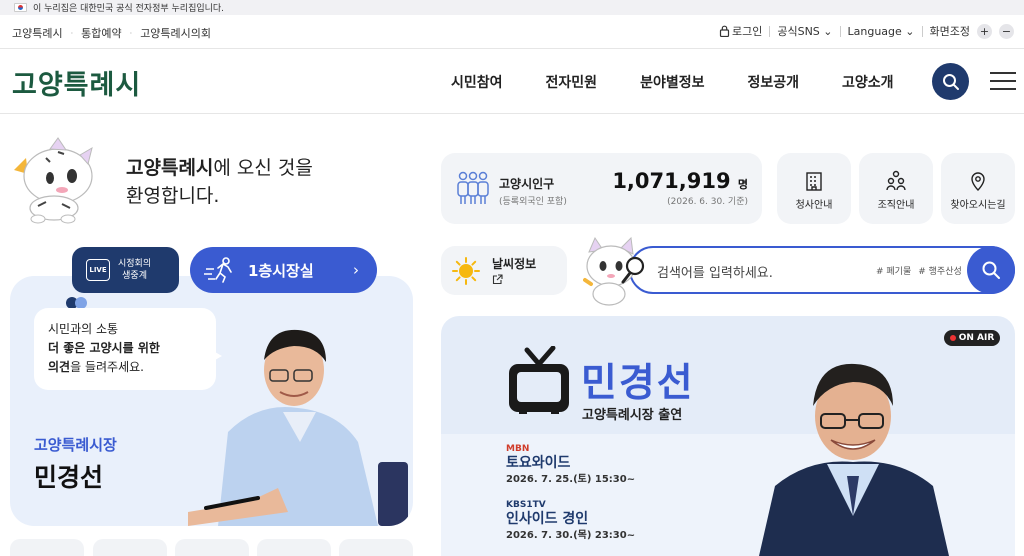 Image resolution: width=1024 pixels, height=556 pixels. I want to click on welcome-bold: 고양특례시, so click(170, 168).